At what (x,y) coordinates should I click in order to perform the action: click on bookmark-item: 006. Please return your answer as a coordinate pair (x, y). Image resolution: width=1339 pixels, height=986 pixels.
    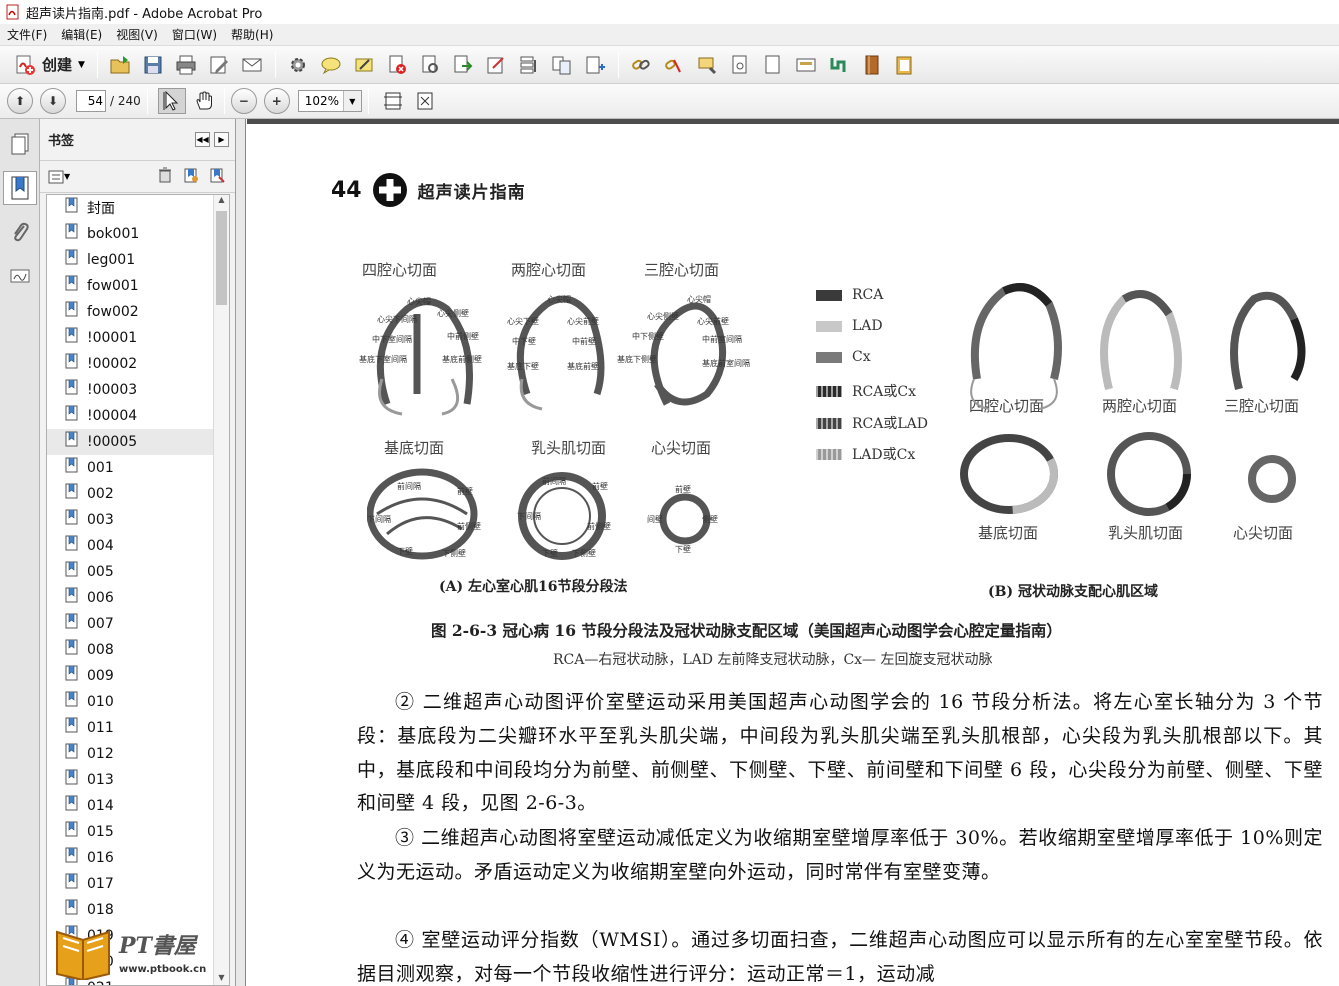
    Looking at the image, I should click on (138, 598).